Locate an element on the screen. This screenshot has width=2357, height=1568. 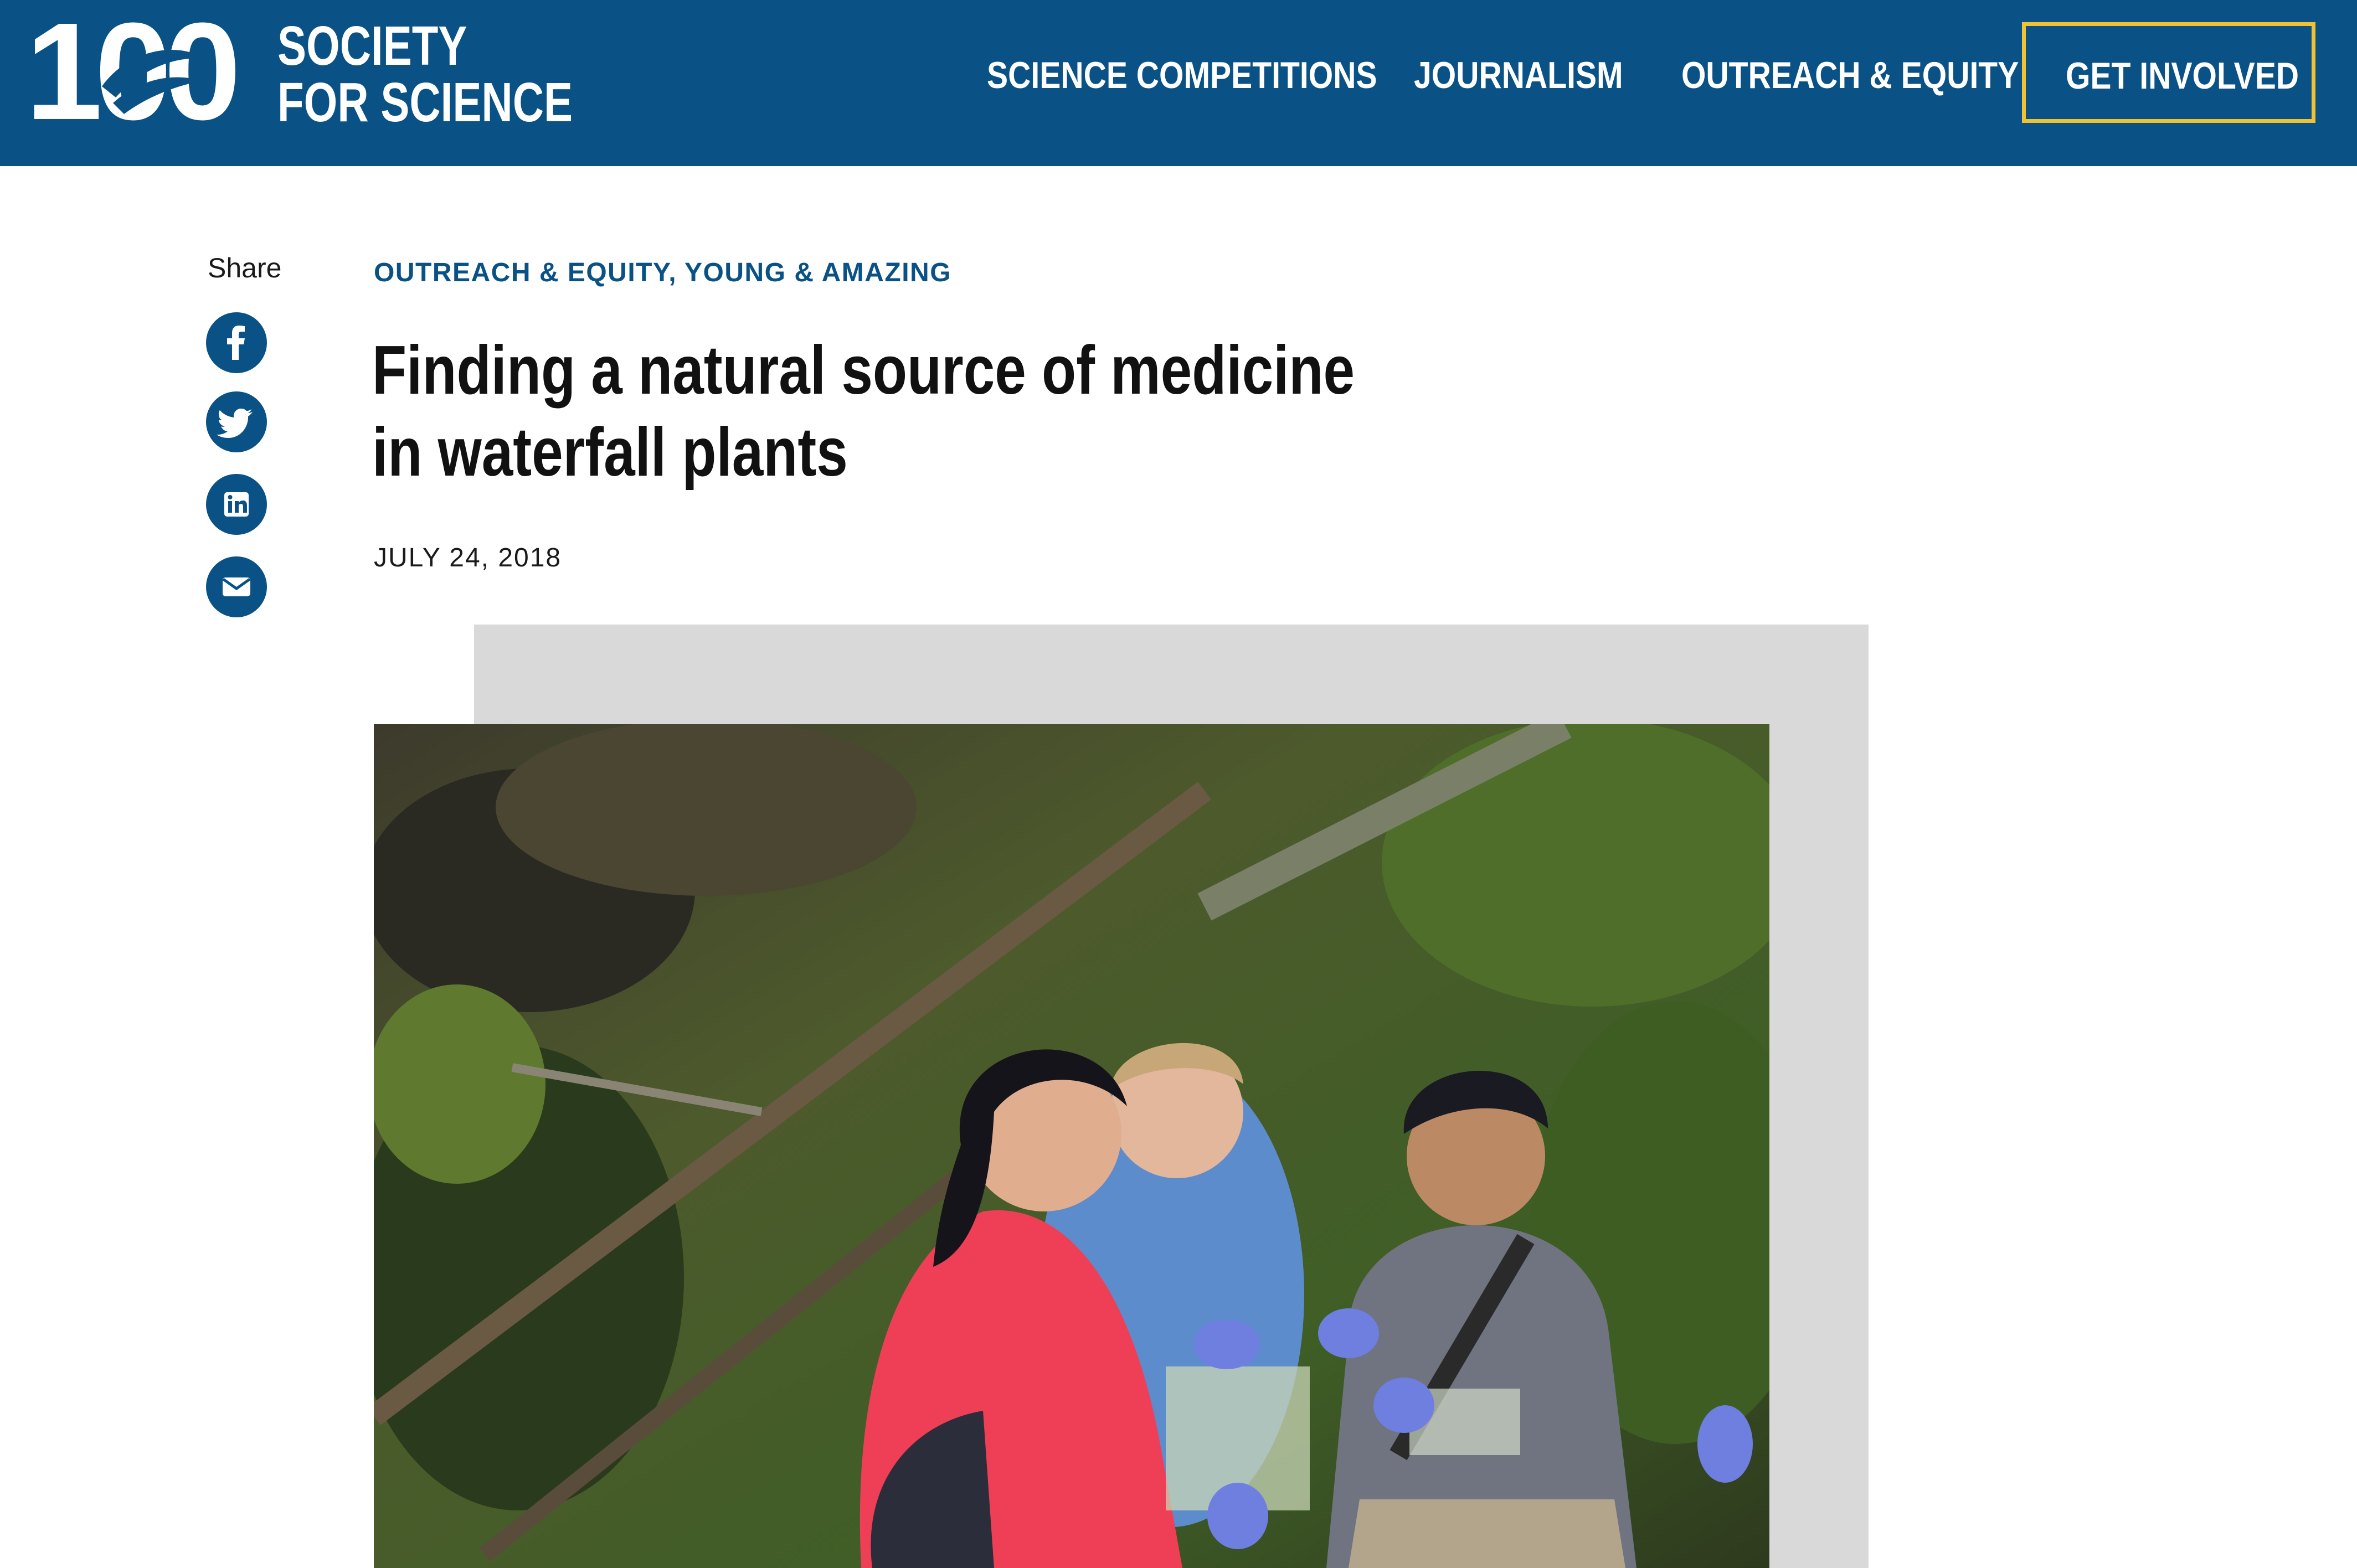
logo-wordmark: SOCIETY FOR SCIENCE is located at coordinates (425, 74).